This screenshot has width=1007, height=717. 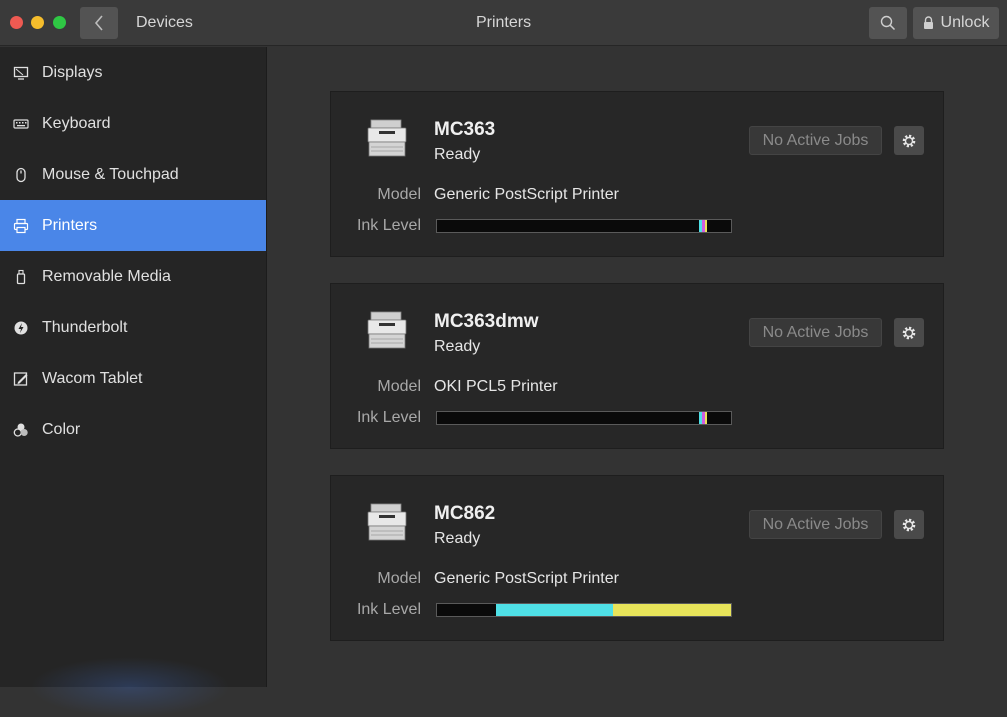 What do you see at coordinates (133, 429) in the screenshot?
I see `sidebar-item-color: Color` at bounding box center [133, 429].